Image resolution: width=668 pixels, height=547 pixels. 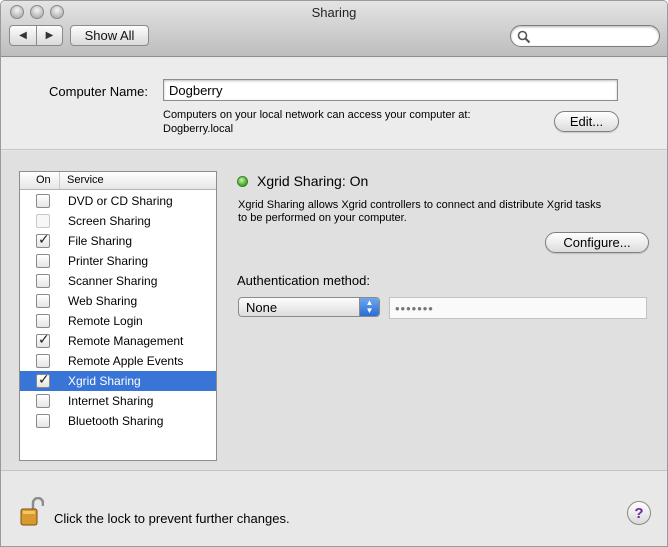 What do you see at coordinates (334, 29) in the screenshot?
I see `title-bar: Sharing ◀ ▶ Show All` at bounding box center [334, 29].